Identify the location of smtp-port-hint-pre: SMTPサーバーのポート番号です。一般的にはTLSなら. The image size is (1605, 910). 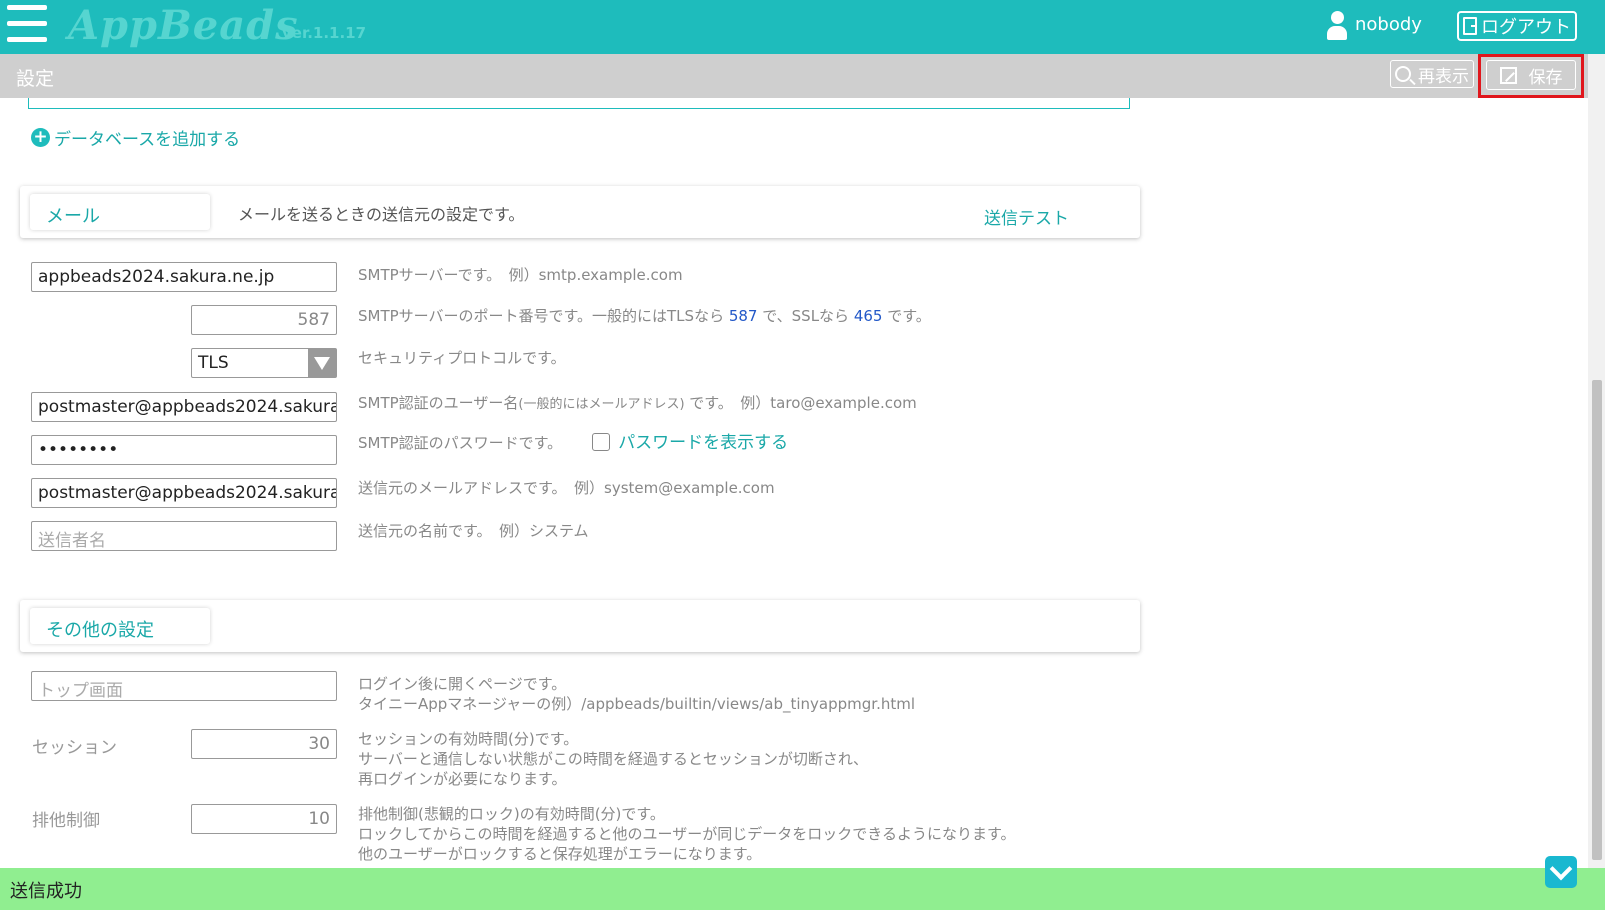
(543, 316).